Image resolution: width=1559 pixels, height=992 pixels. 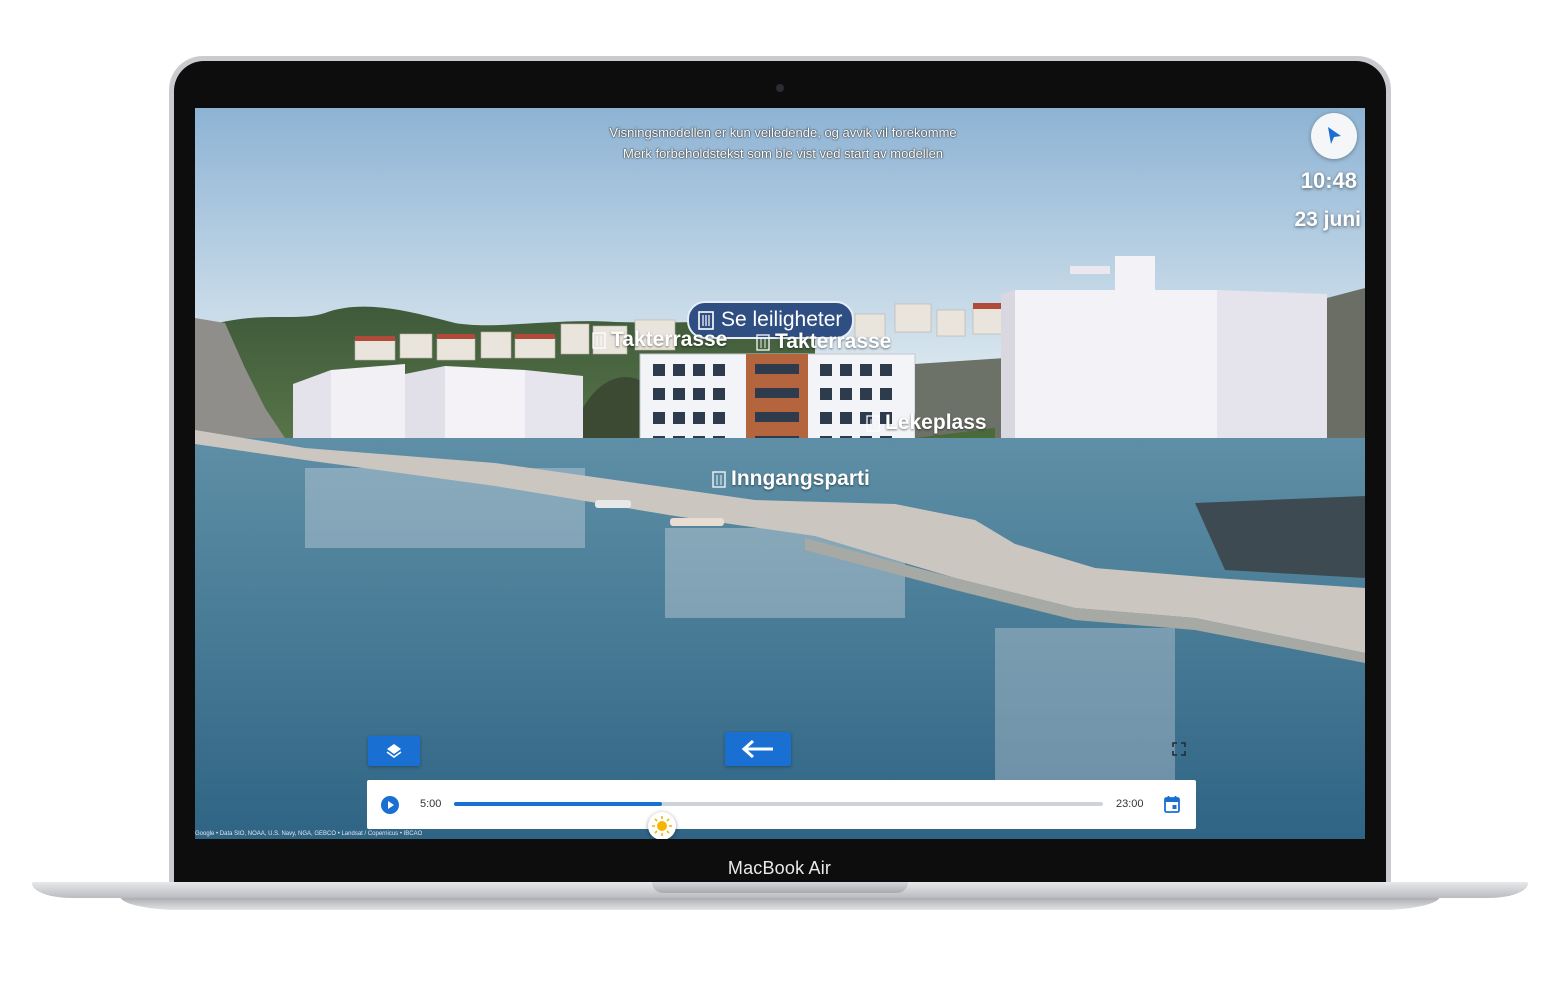 I want to click on layers-icon, so click(x=394, y=751).